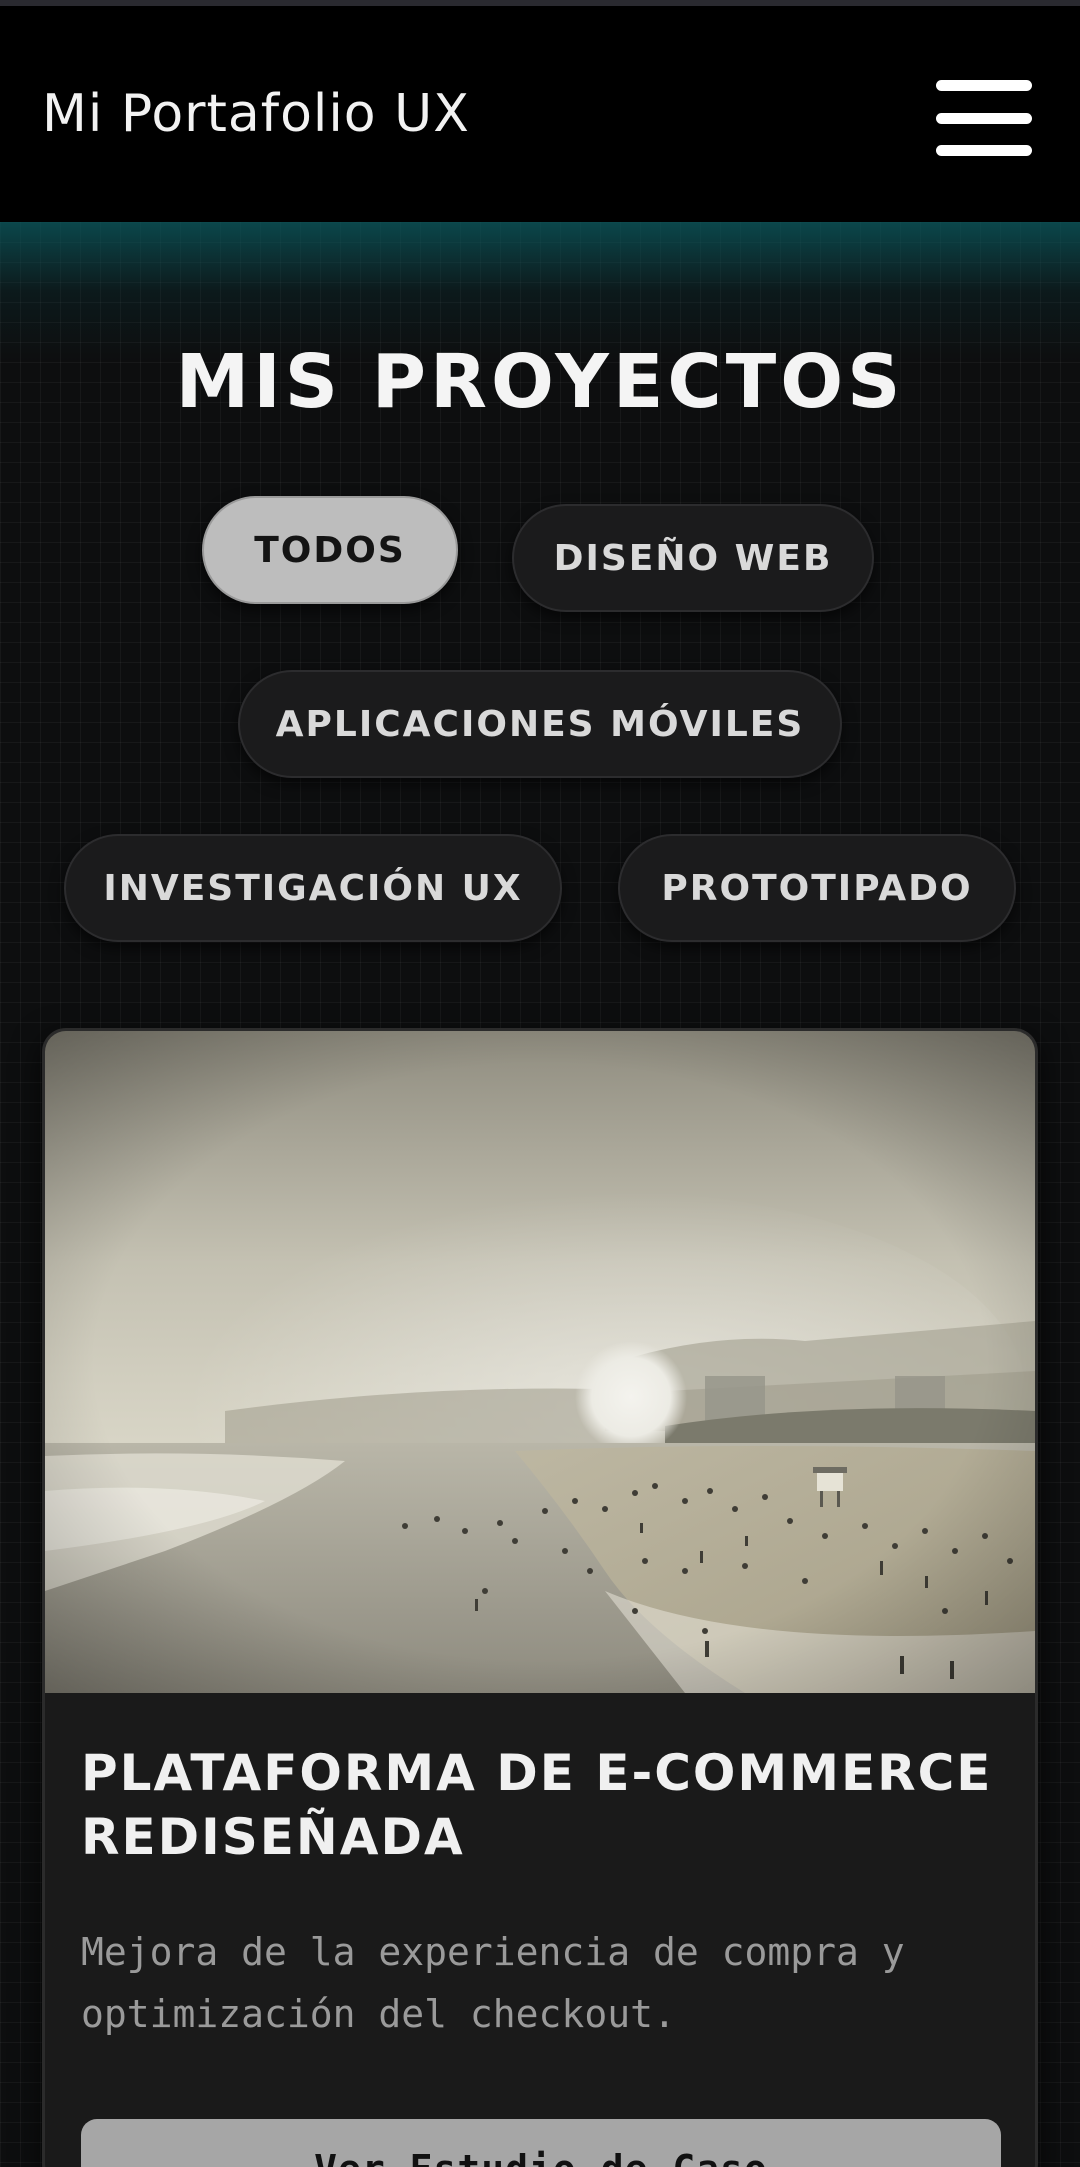 This screenshot has width=1080, height=2167. Describe the element at coordinates (817, 888) in the screenshot. I see `filter-prototipado: PROTOTIPADO` at that location.